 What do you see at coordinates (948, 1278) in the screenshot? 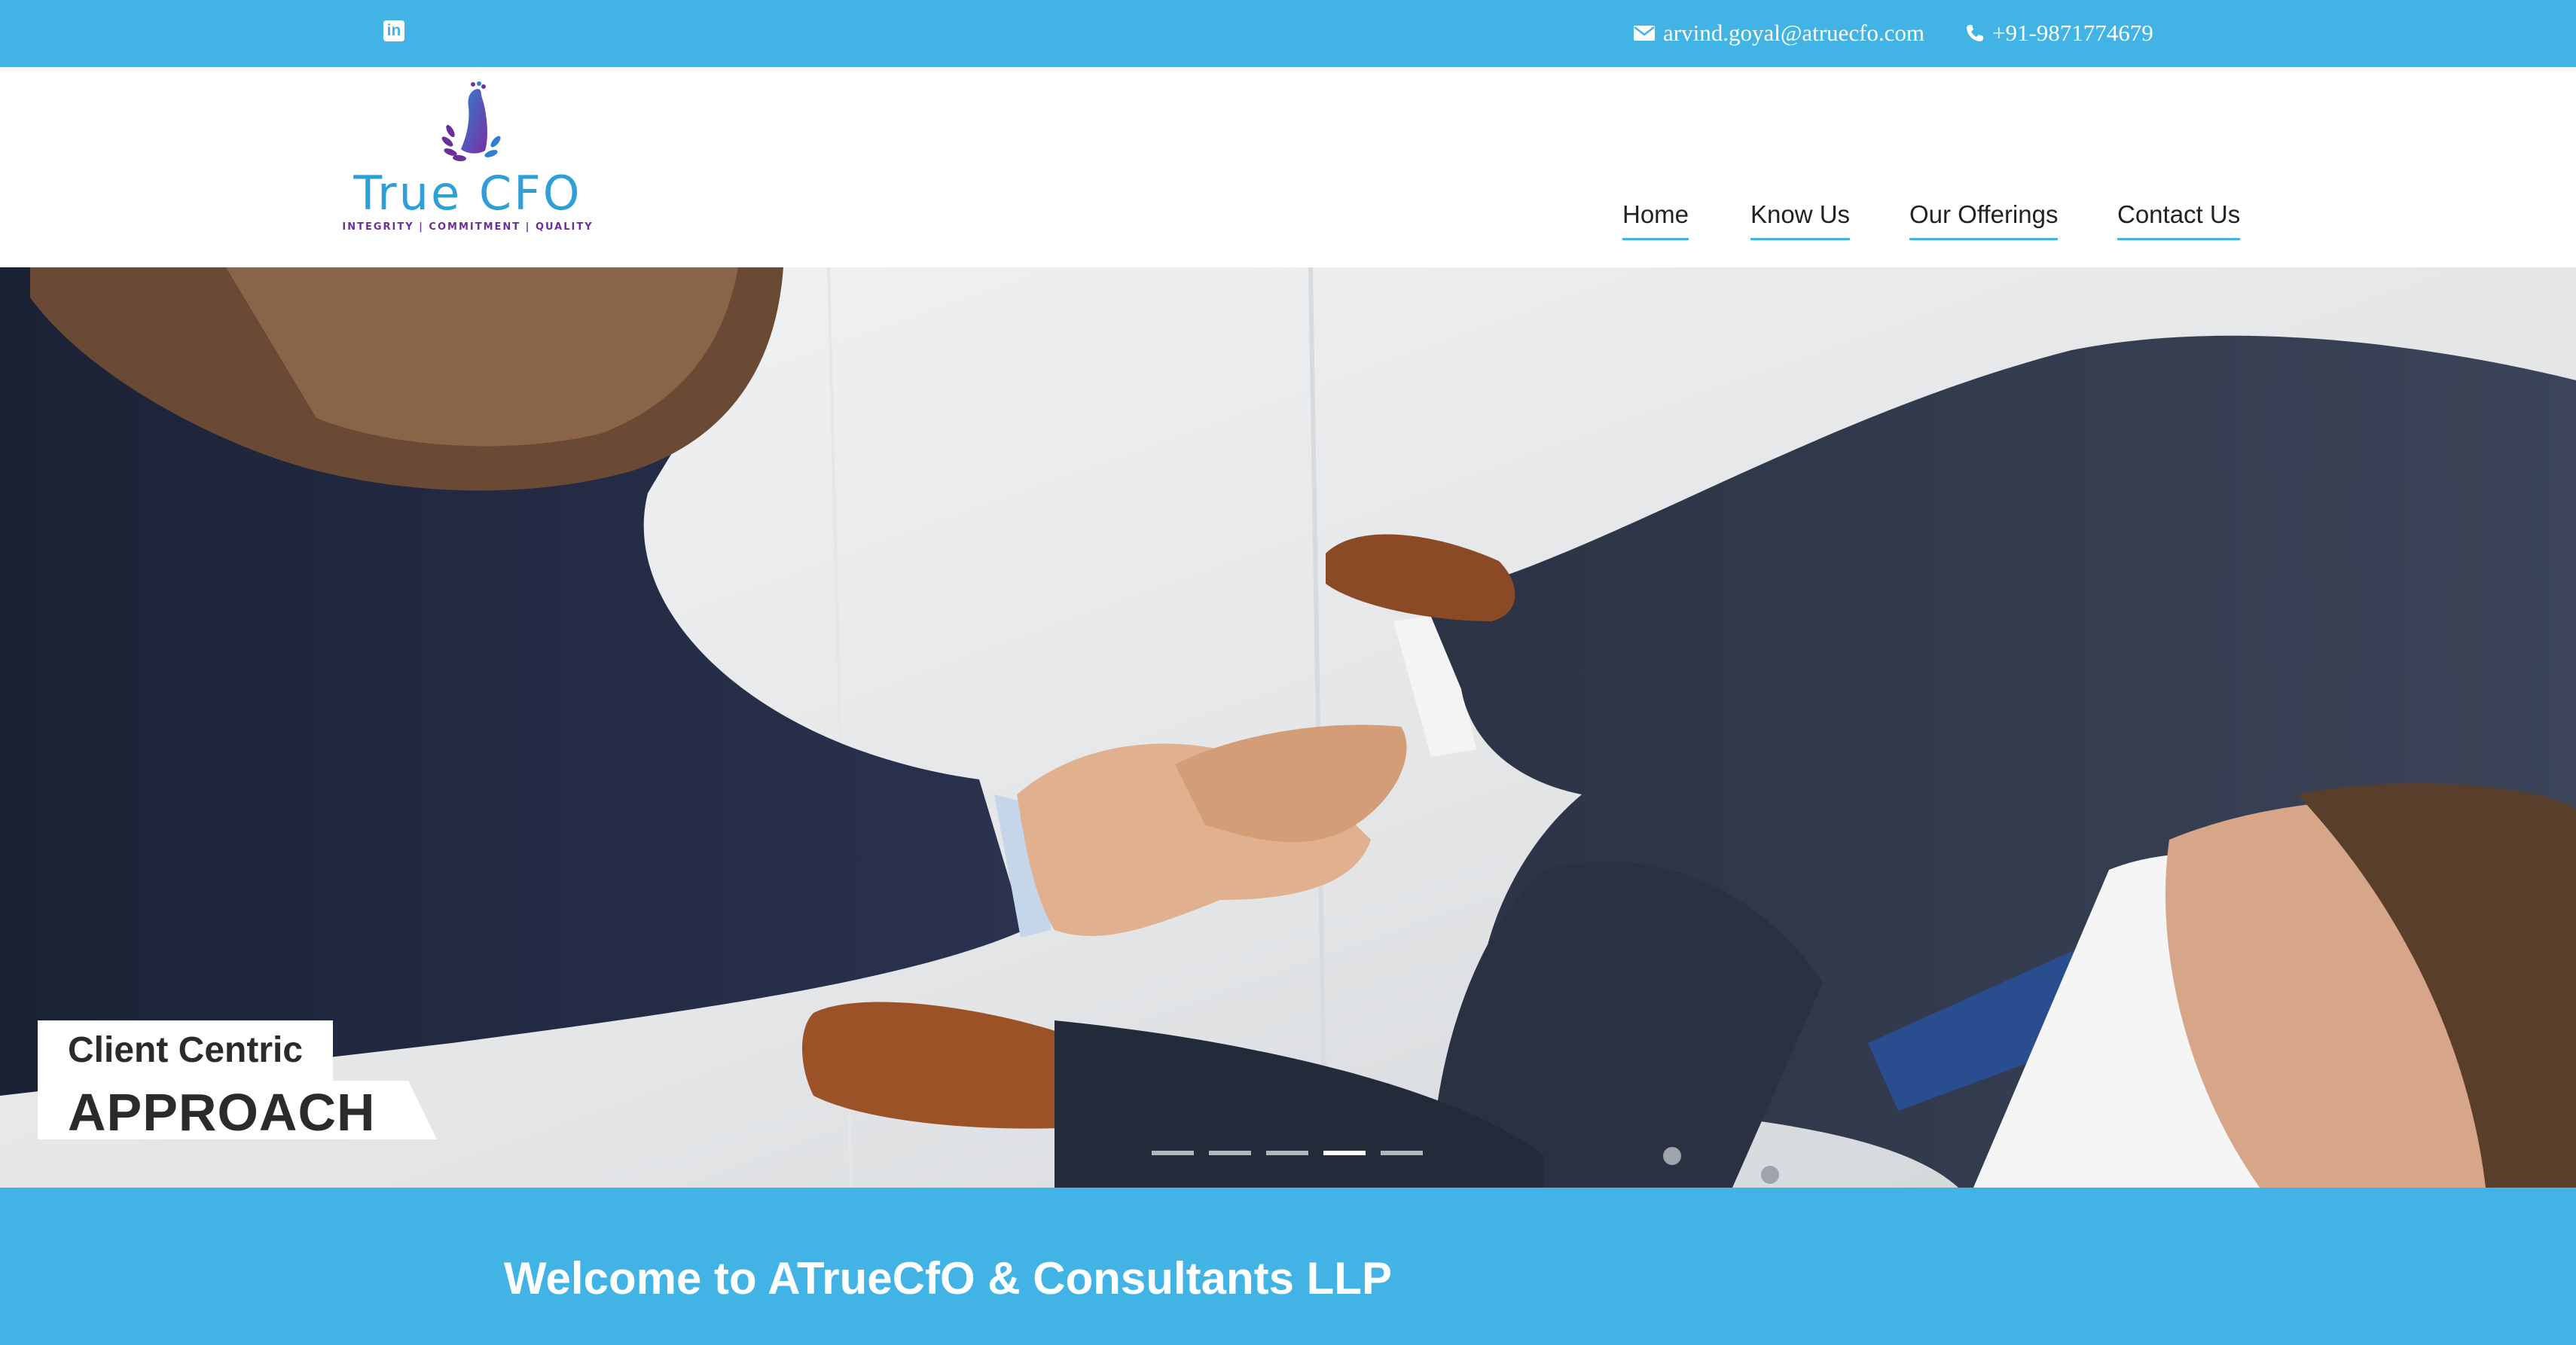
I see `welcome-heading: Welcome to ATrueCfO & Consultants LLP` at bounding box center [948, 1278].